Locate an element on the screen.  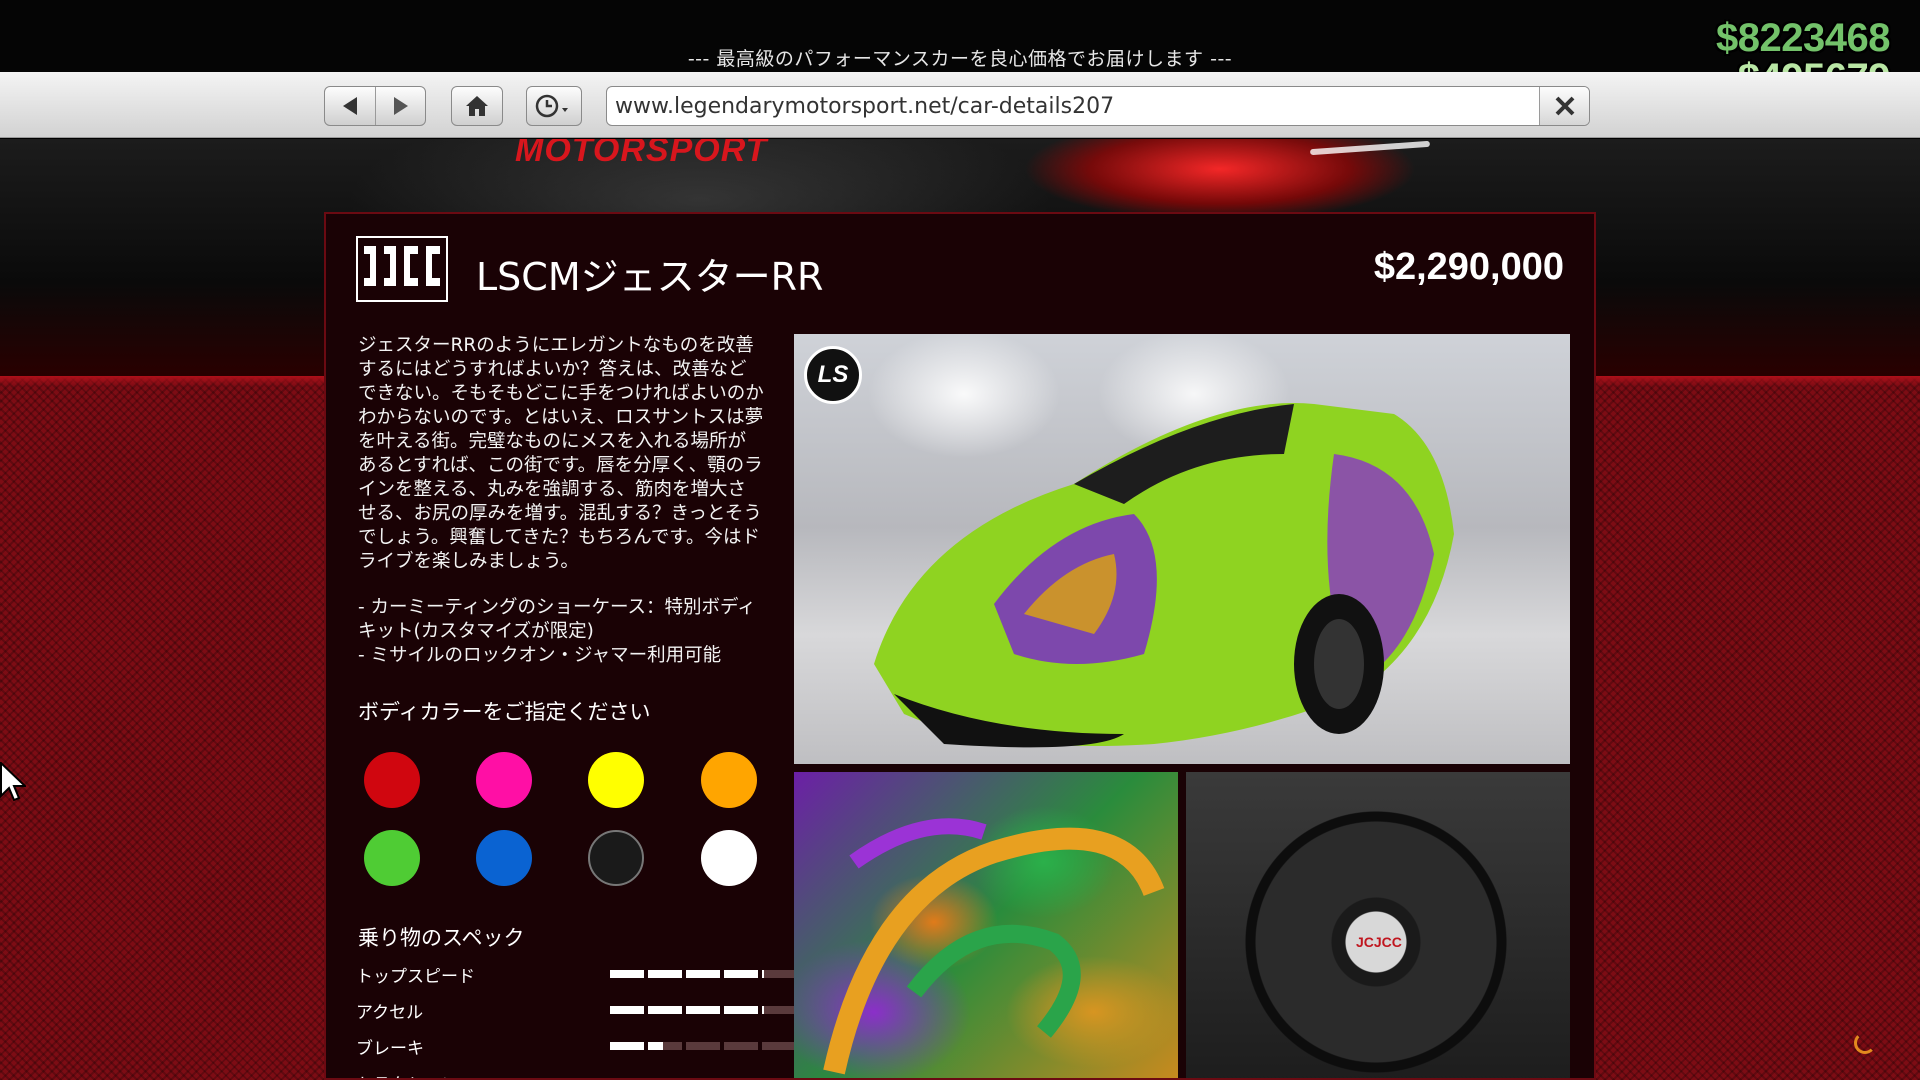
close-x-icon is located at coordinates (1564, 106).